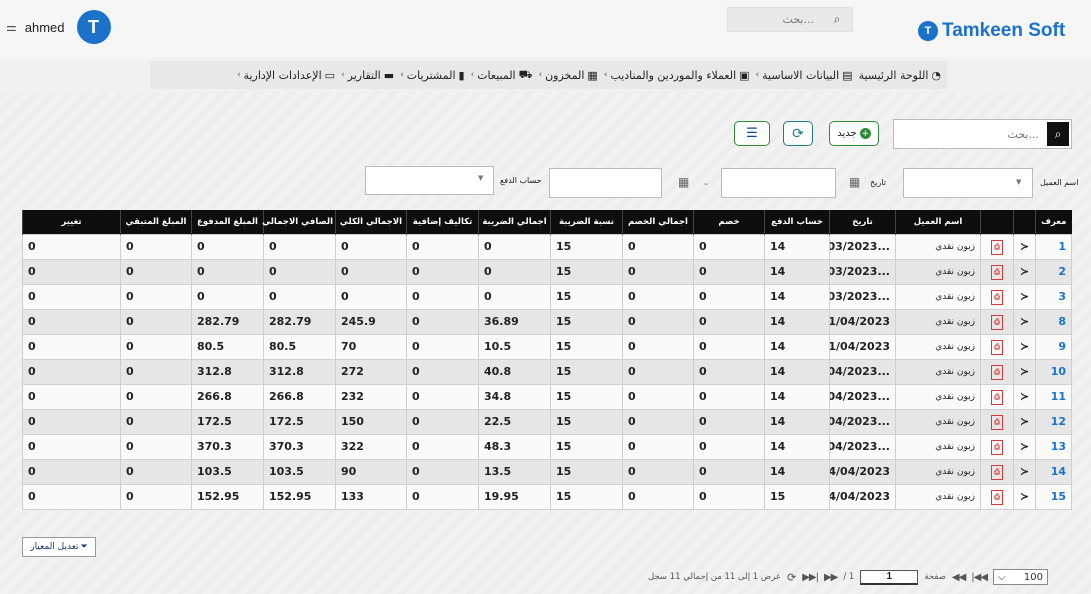  I want to click on column-header: معرف, so click(1053, 222).